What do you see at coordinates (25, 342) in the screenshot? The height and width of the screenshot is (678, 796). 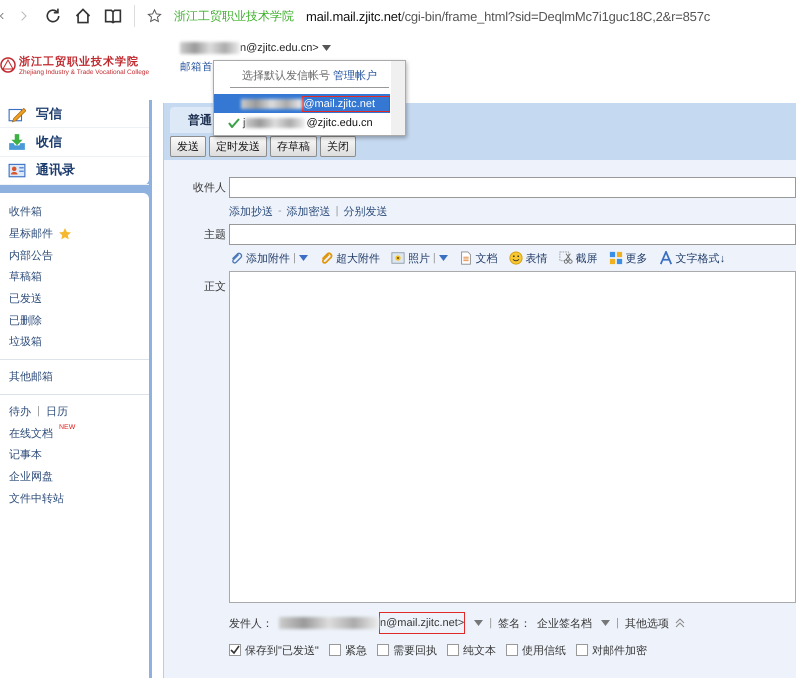 I see `folder-link: 垃圾箱` at bounding box center [25, 342].